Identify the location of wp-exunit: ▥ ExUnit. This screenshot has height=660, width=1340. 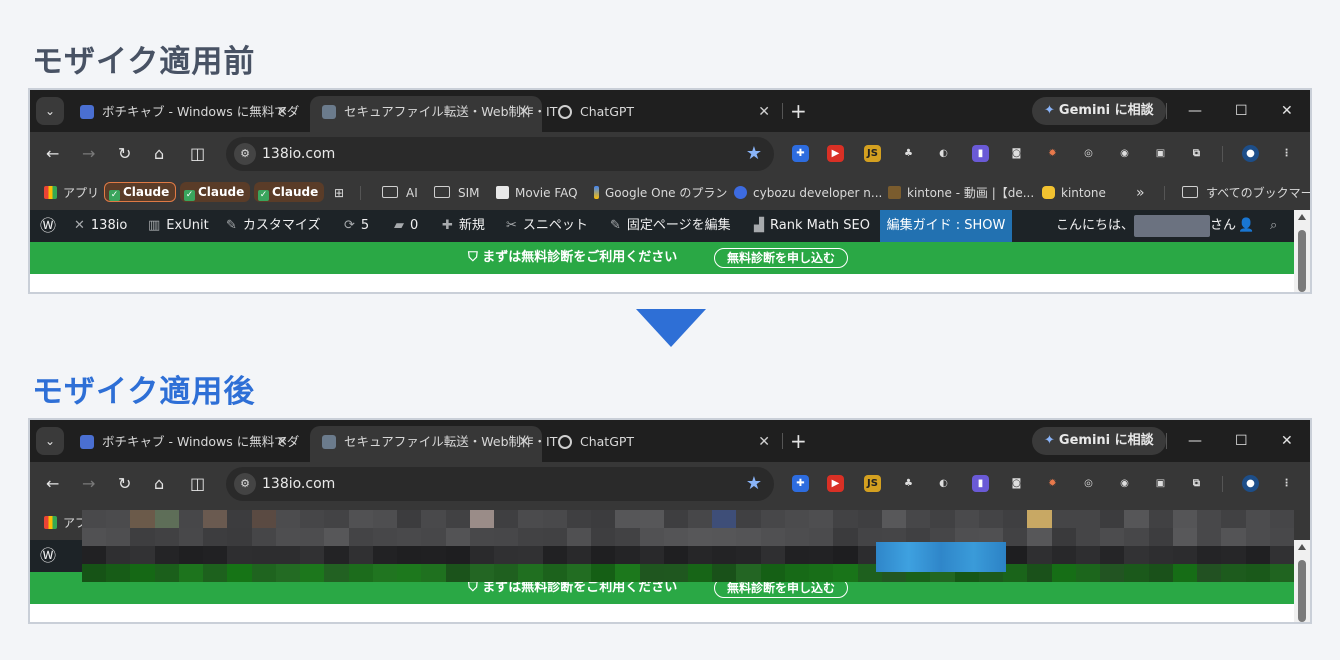
(178, 226).